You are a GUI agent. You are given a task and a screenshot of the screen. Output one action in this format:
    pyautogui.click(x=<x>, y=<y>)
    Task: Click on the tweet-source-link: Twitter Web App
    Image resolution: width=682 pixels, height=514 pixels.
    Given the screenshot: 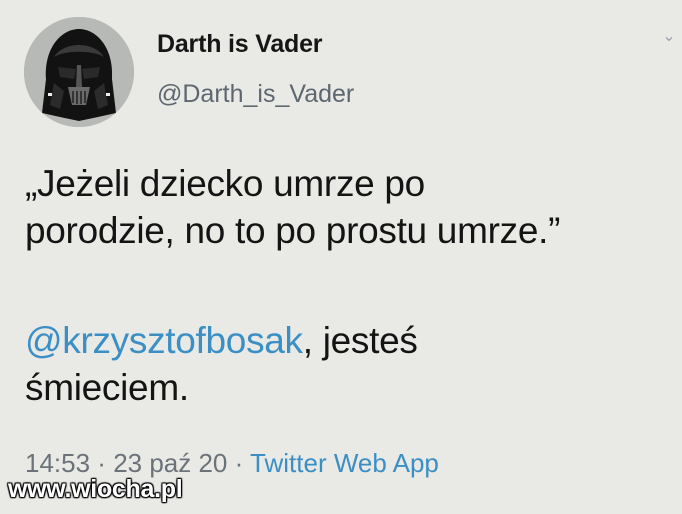 What is the action you would take?
    pyautogui.click(x=344, y=463)
    